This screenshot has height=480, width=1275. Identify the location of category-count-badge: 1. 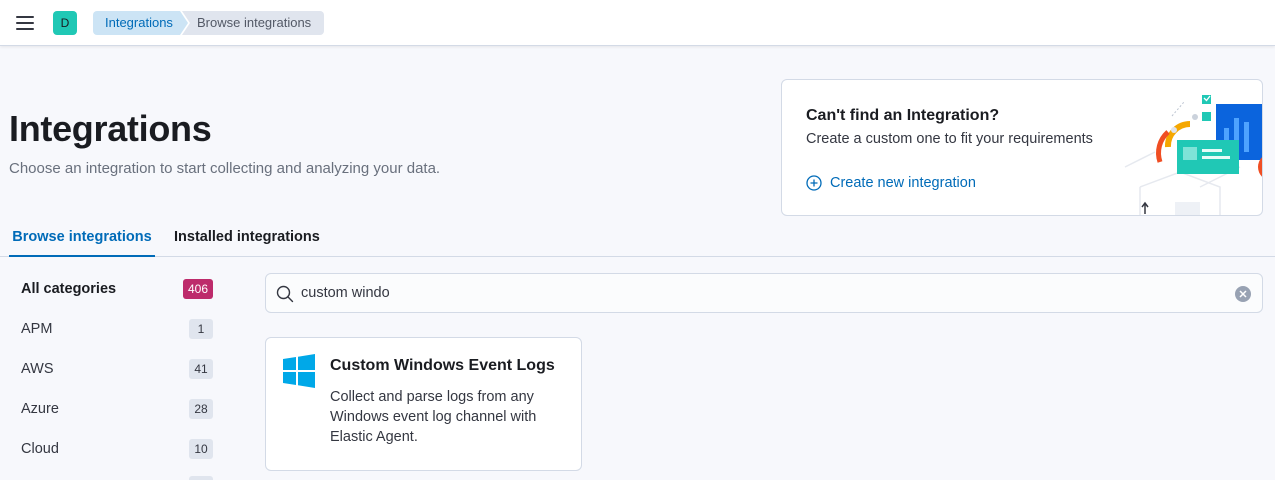
(201, 329).